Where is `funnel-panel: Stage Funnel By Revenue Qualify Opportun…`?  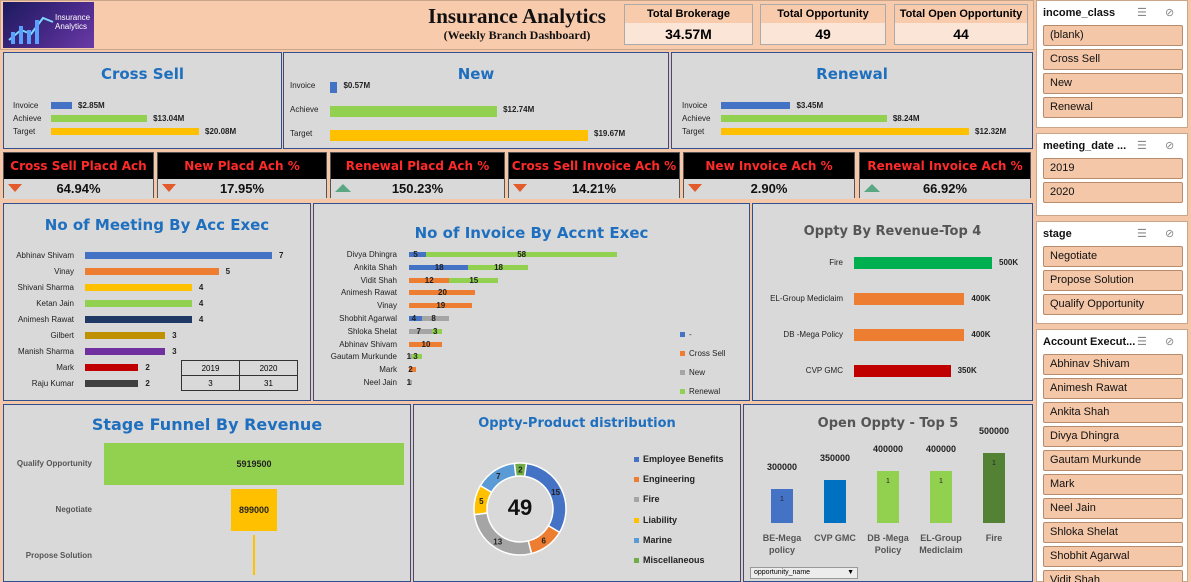 funnel-panel: Stage Funnel By Revenue Qualify Opportun… is located at coordinates (207, 493).